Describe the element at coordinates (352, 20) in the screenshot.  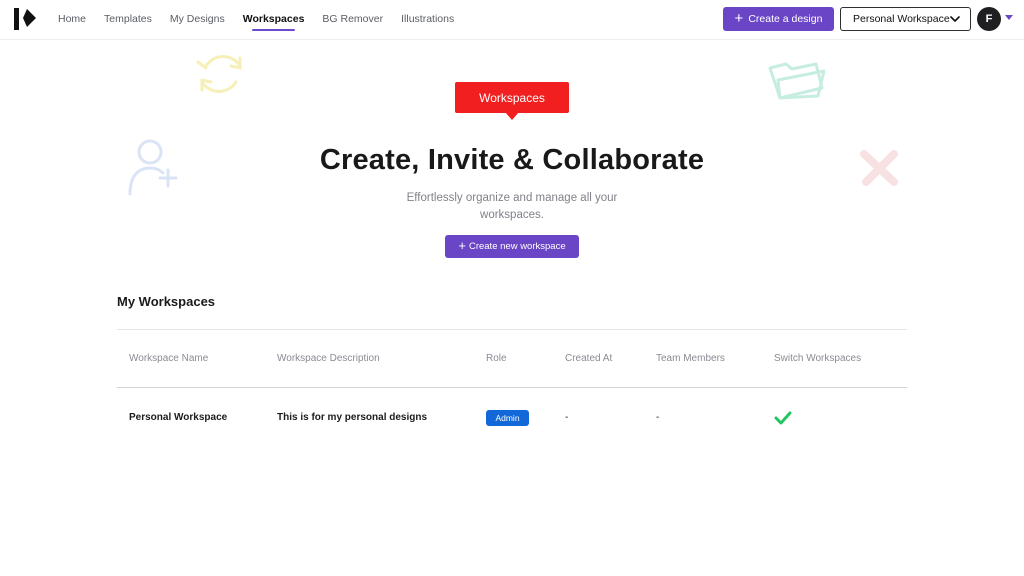
I see `nav-bg-remover: BG Remover` at that location.